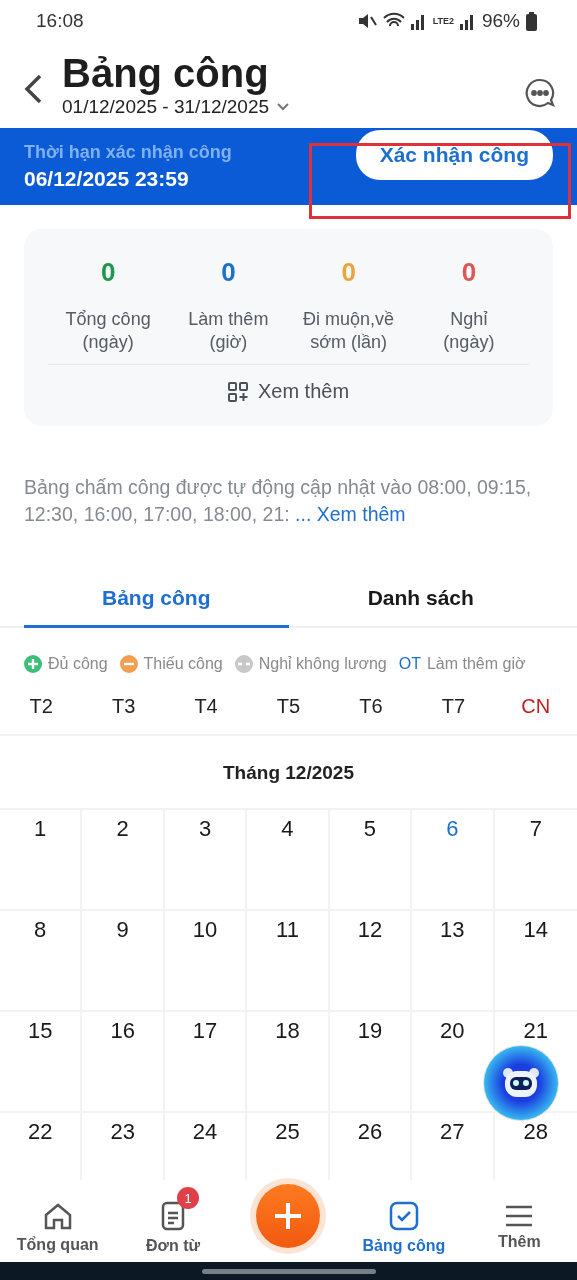  Describe the element at coordinates (535, 929) in the screenshot. I see `calendar-day: 14` at that location.